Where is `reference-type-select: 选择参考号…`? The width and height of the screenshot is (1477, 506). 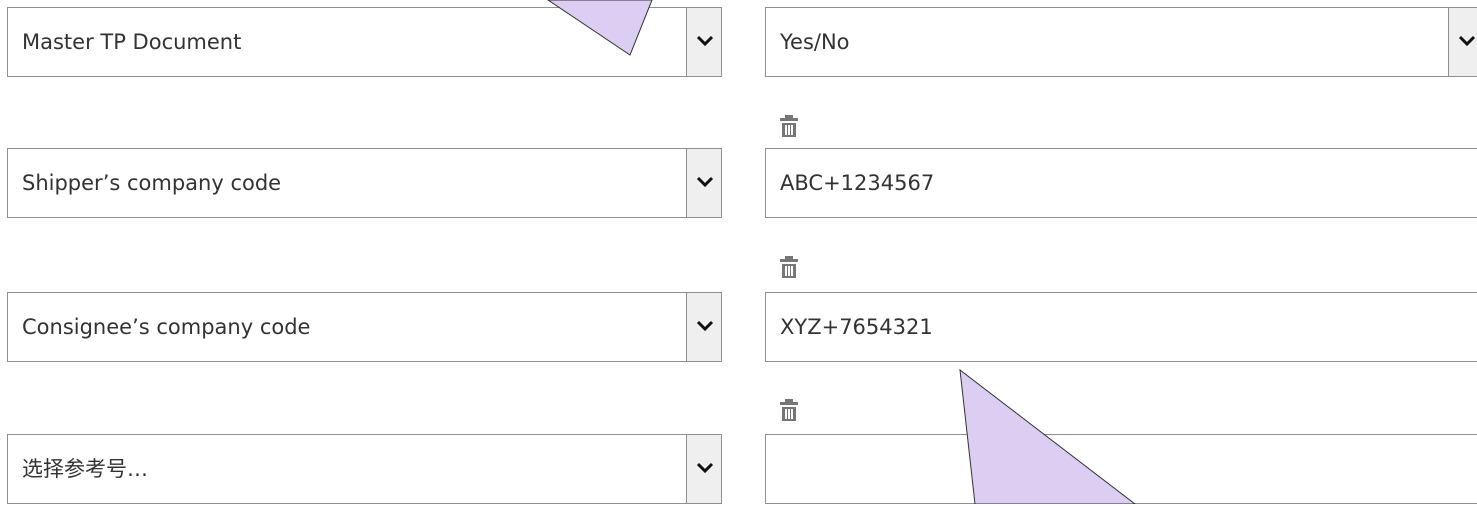 reference-type-select: 选择参考号… is located at coordinates (364, 469).